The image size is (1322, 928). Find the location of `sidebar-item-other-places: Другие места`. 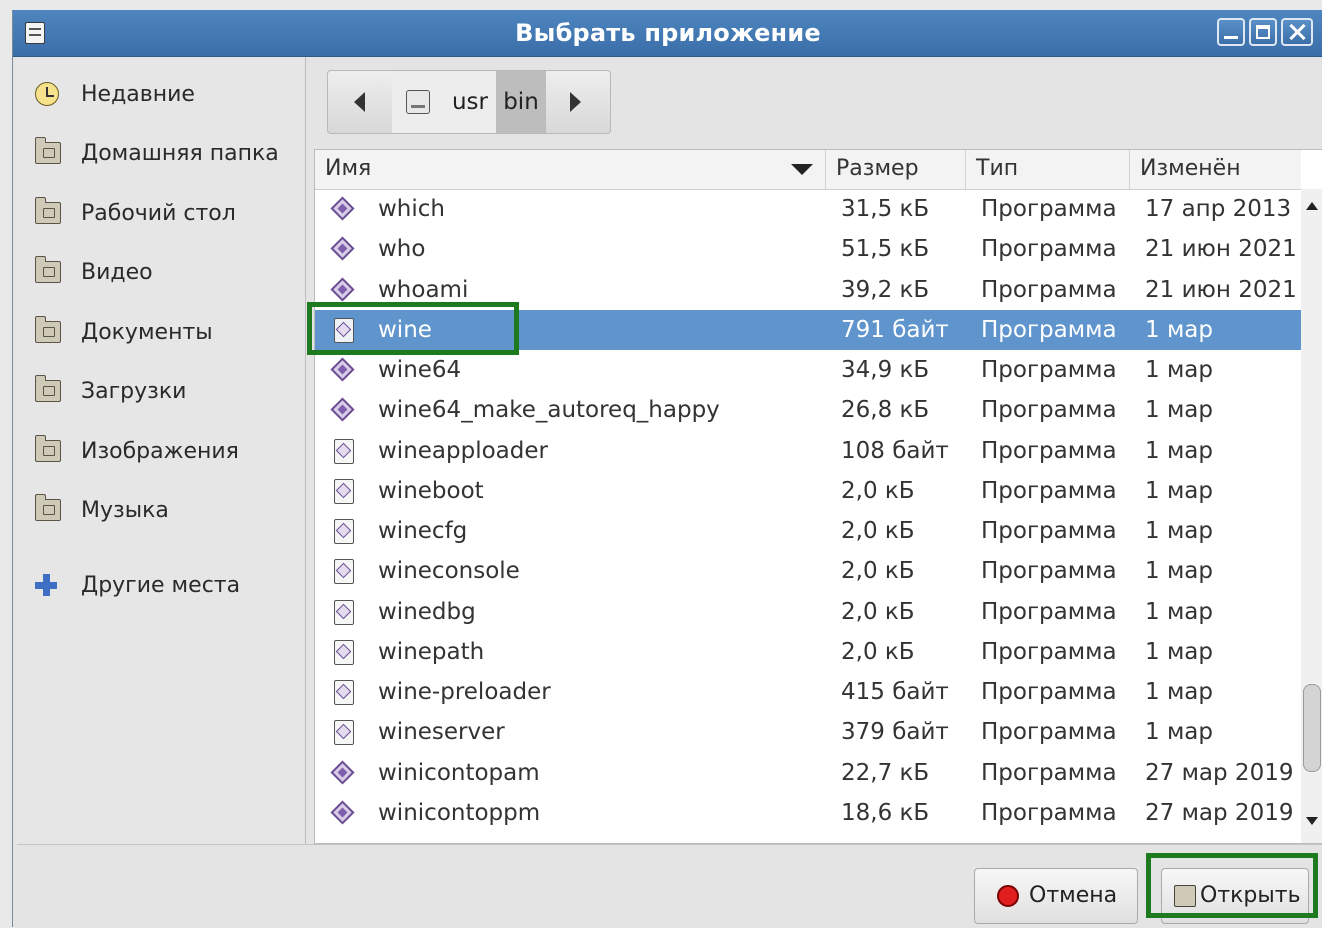

sidebar-item-other-places: Другие места is located at coordinates (161, 585).